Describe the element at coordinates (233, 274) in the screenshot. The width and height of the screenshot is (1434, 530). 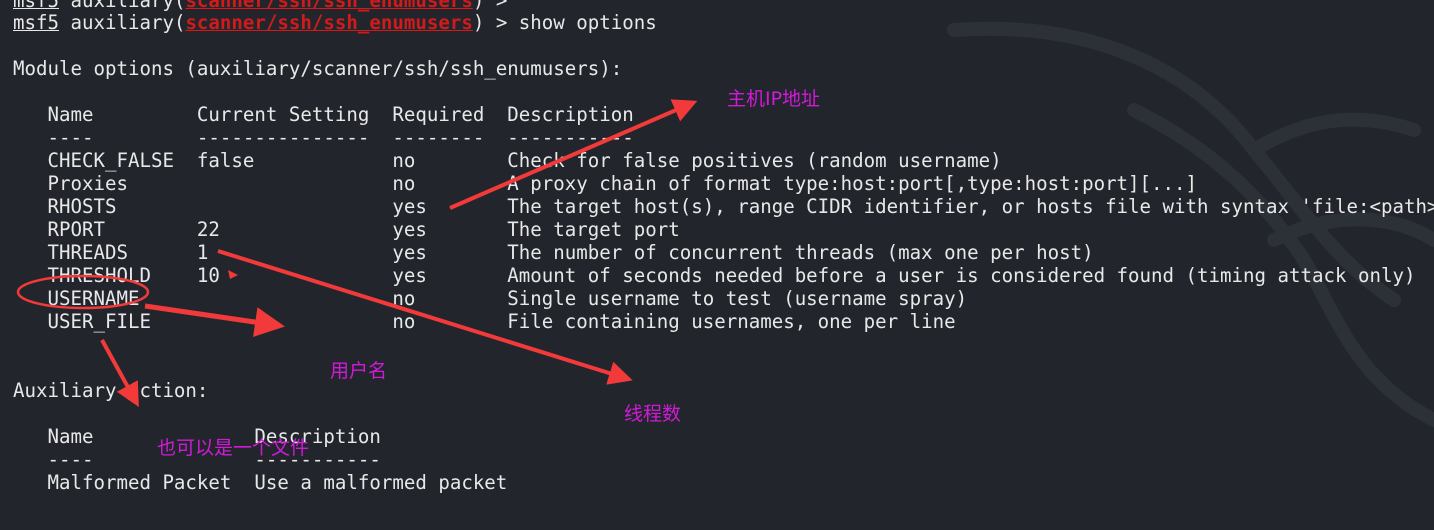
I see `small-marker-icon` at that location.